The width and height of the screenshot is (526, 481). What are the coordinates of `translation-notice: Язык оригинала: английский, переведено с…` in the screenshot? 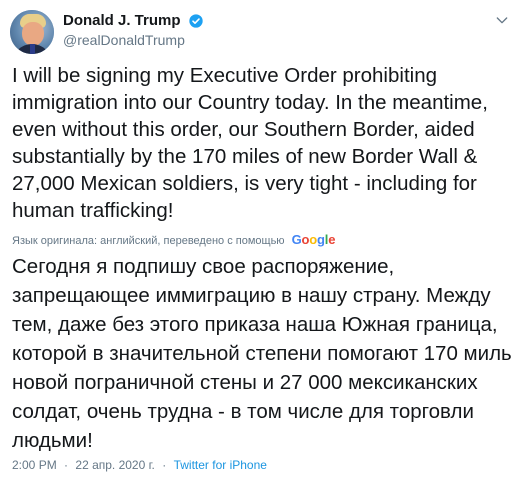 It's located at (262, 239).